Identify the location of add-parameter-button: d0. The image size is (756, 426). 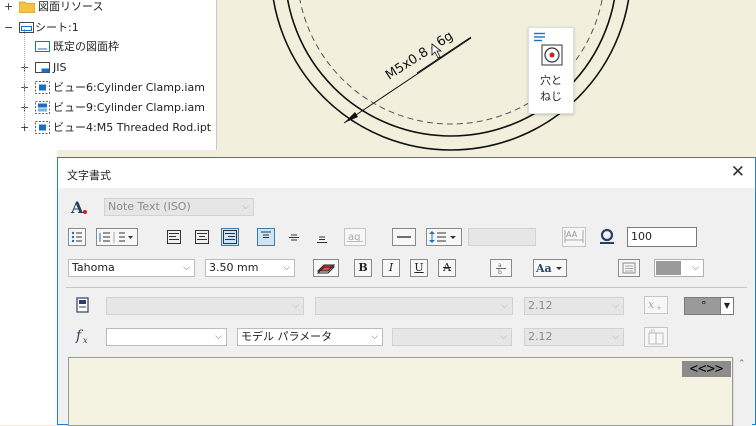
(656, 337).